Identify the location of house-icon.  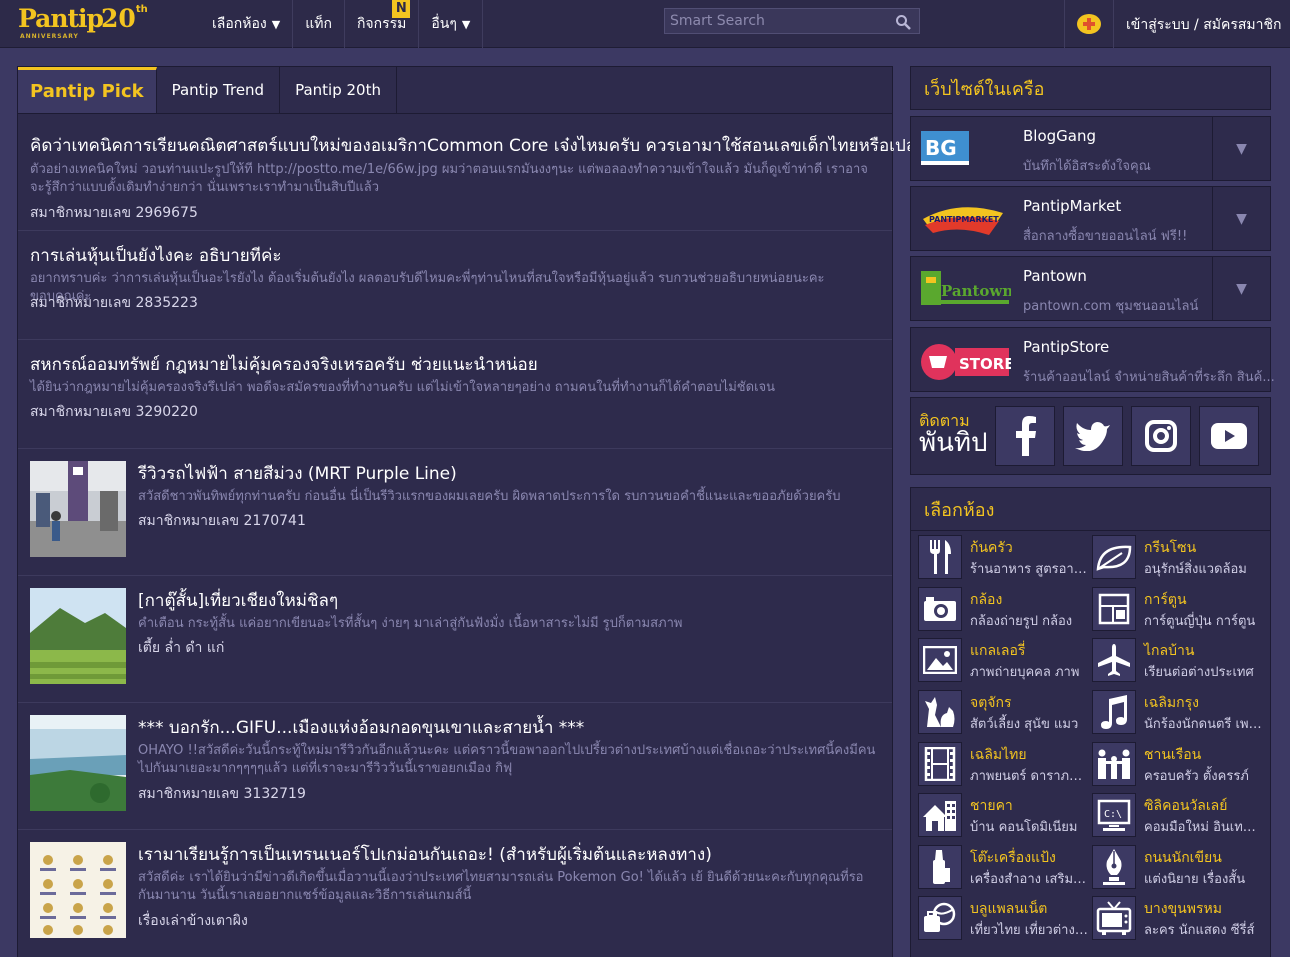
(940, 815).